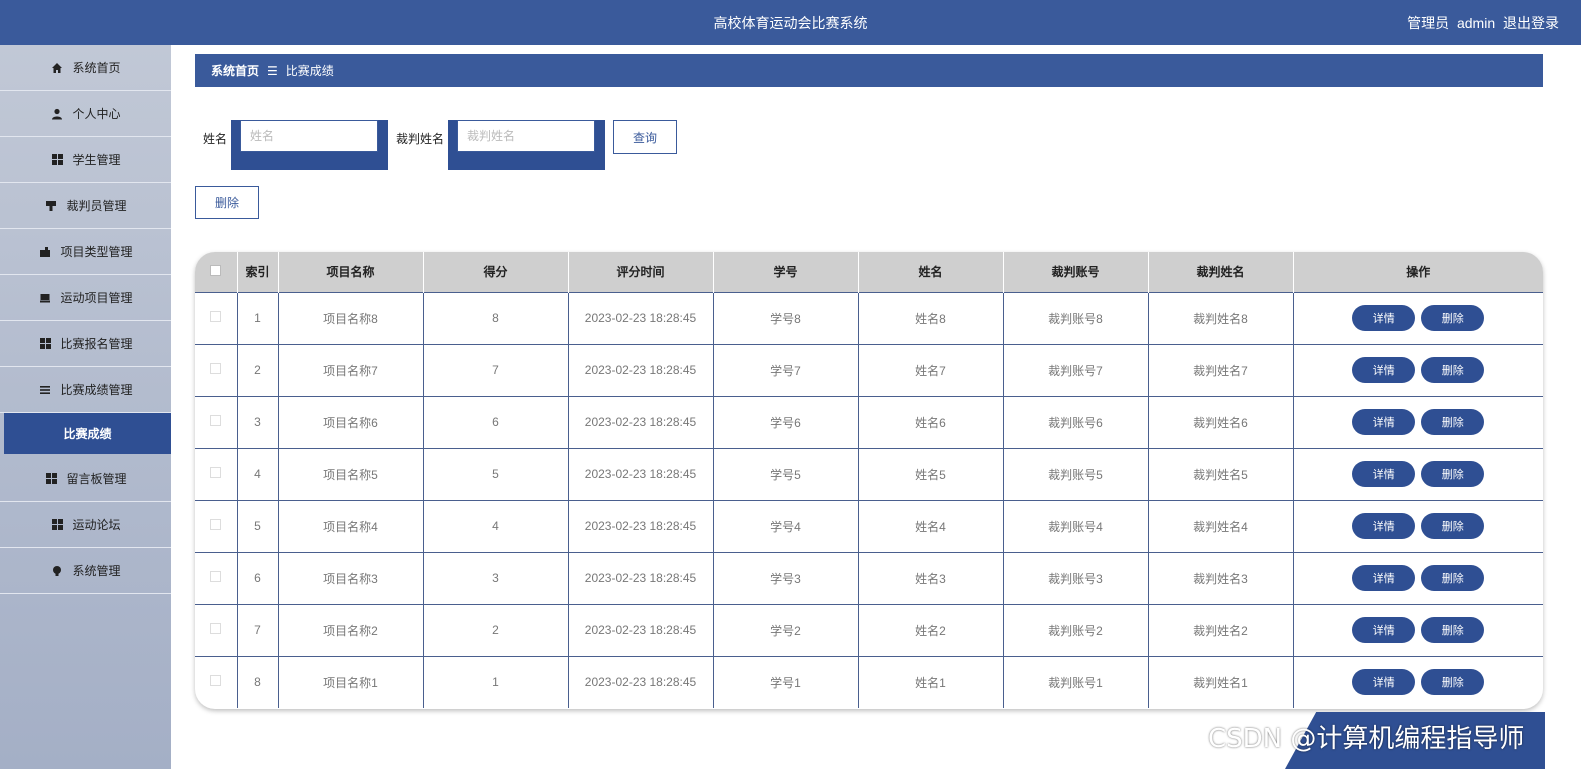  Describe the element at coordinates (1531, 23) in the screenshot. I see `logout-link: 退出登录` at that location.